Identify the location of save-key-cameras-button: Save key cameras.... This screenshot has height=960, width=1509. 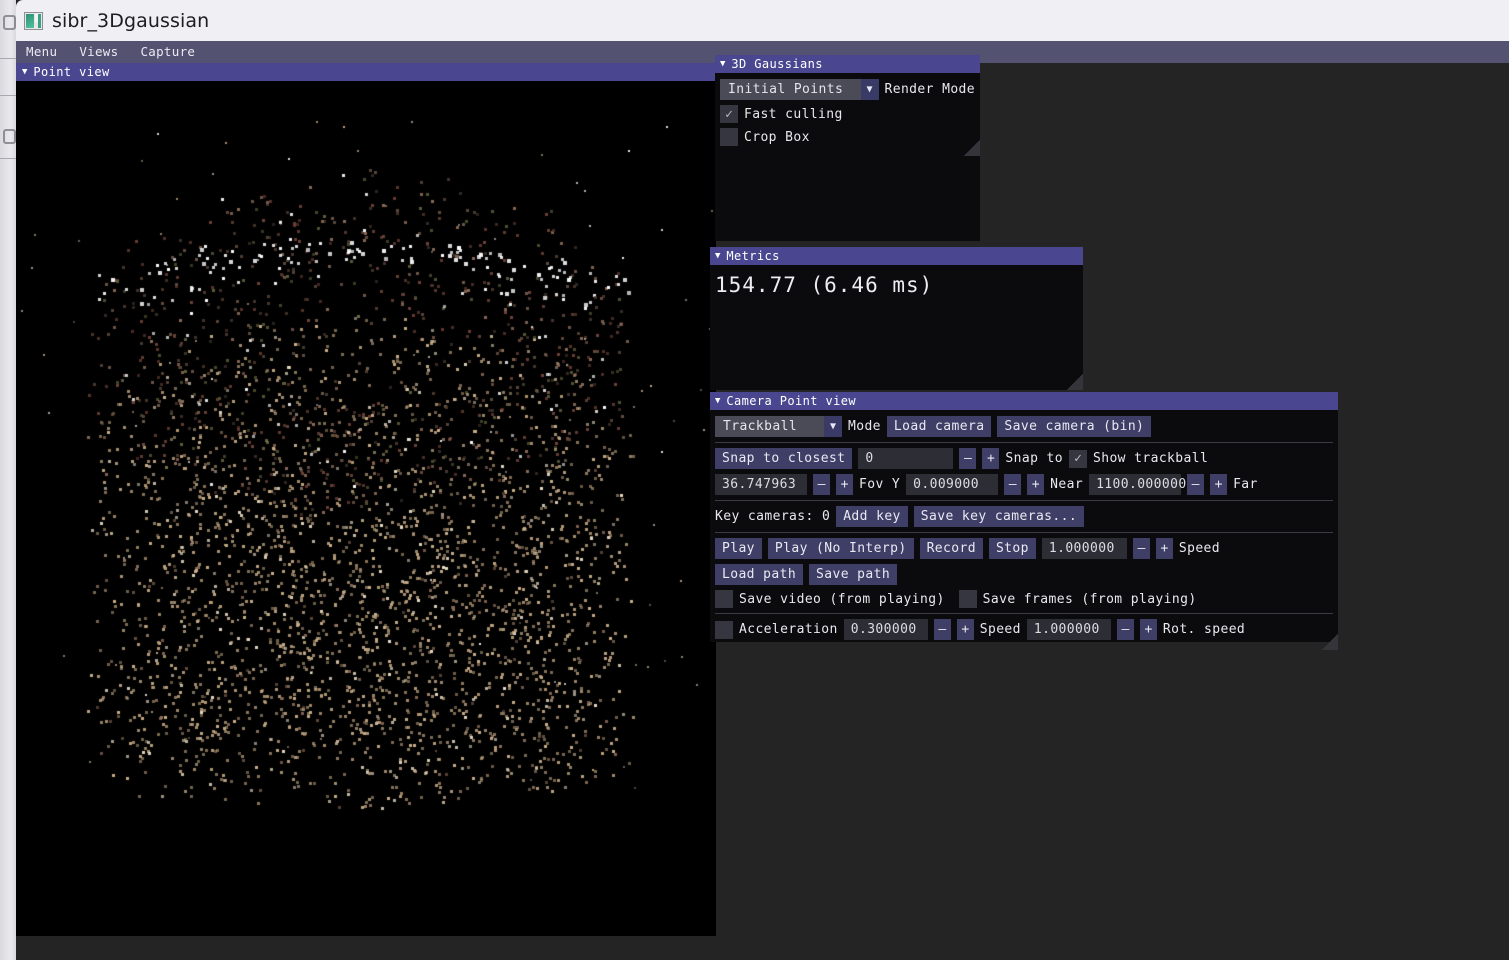
(999, 516).